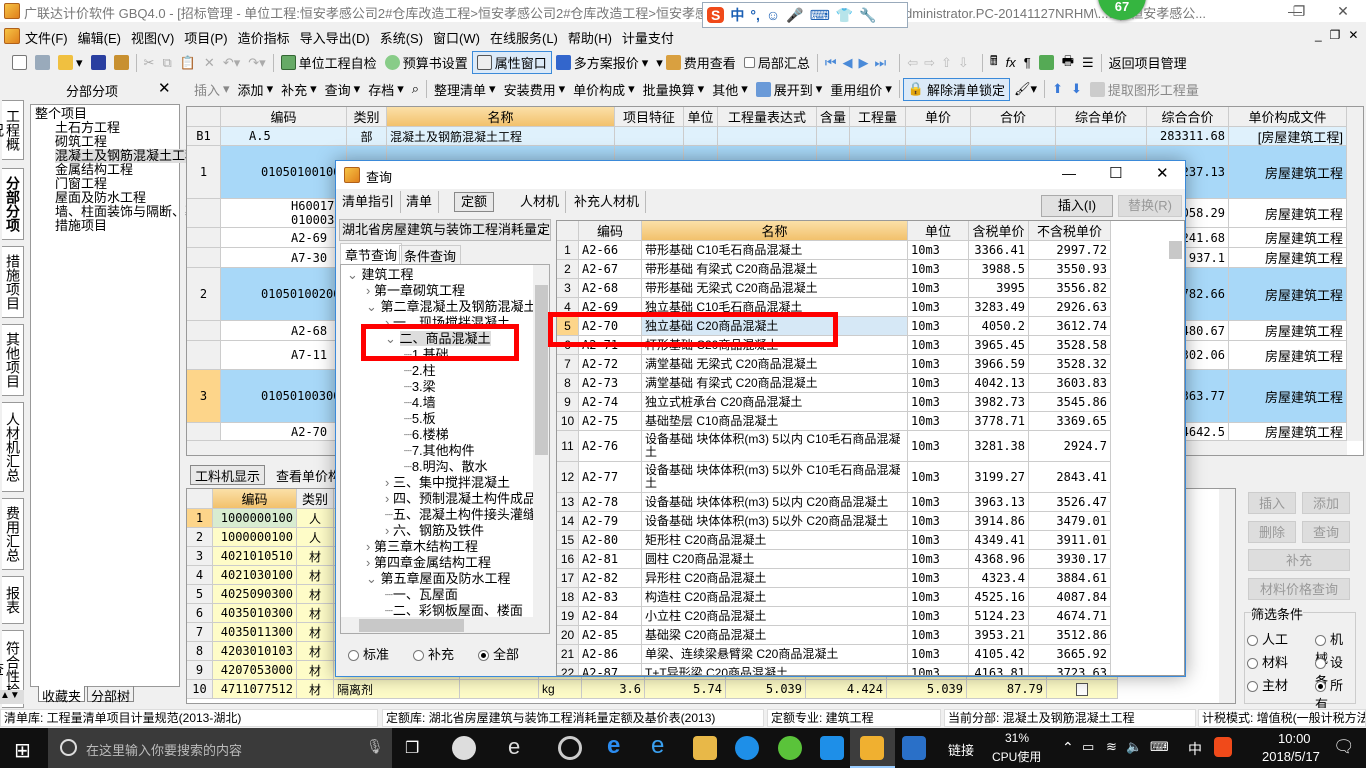 This screenshot has width=1366, height=768. Describe the element at coordinates (375, 746) in the screenshot. I see `microphone-icon: 🎙` at that location.